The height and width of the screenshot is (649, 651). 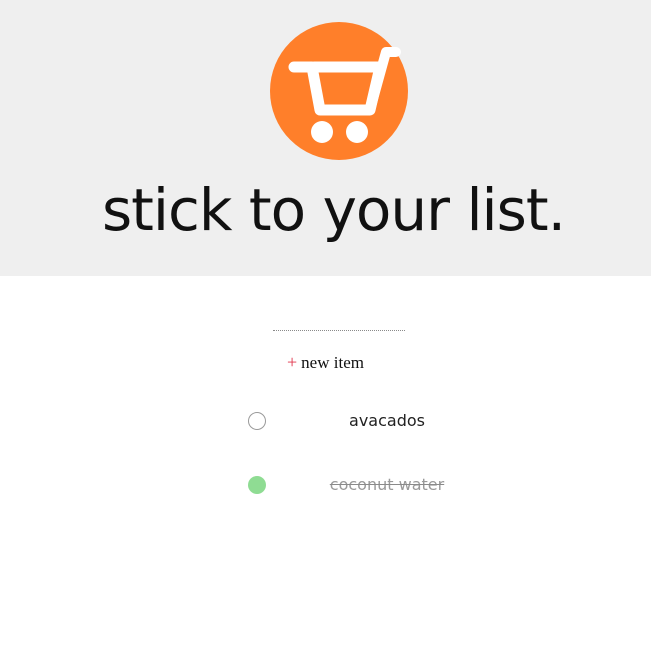 What do you see at coordinates (344, 95) in the screenshot?
I see `shopping-cart-icon` at bounding box center [344, 95].